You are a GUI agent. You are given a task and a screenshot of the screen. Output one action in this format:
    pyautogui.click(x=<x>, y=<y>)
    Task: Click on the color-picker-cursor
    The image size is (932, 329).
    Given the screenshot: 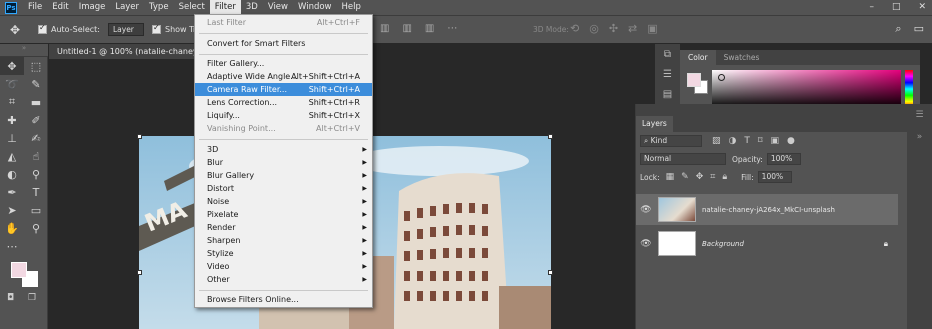 What is the action you would take?
    pyautogui.click(x=721, y=77)
    